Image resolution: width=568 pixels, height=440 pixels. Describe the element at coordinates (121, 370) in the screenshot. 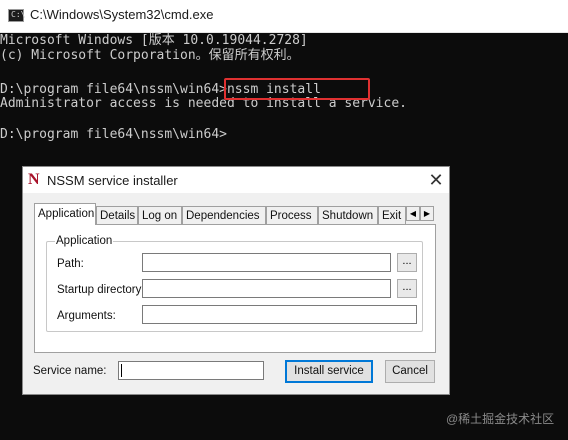

I see `text-caret` at that location.